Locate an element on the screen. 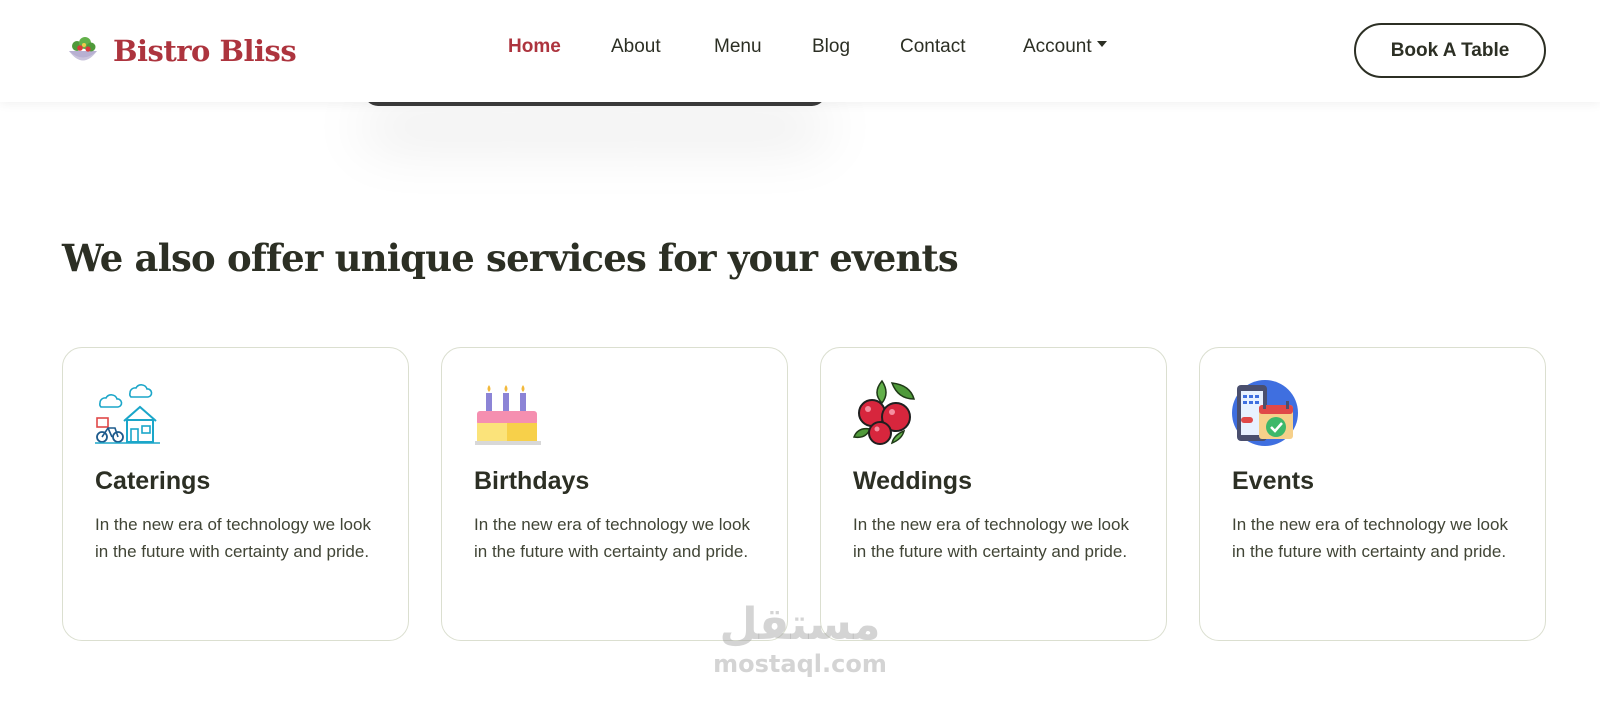  nav-item-account-label: Account is located at coordinates (1057, 46).